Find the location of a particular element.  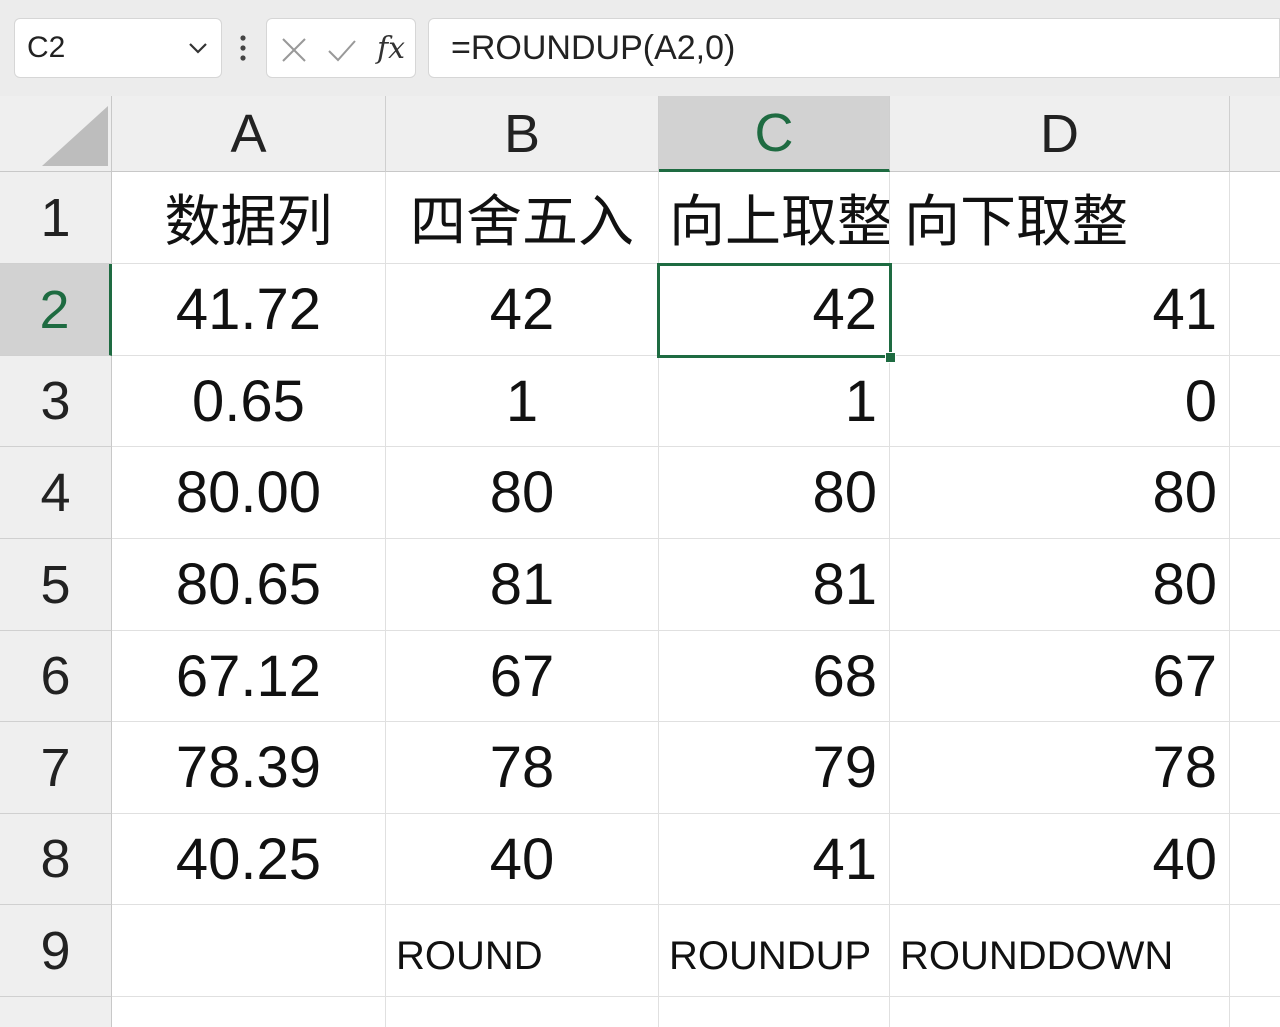

cell-a5: 80.65 is located at coordinates (249, 585).